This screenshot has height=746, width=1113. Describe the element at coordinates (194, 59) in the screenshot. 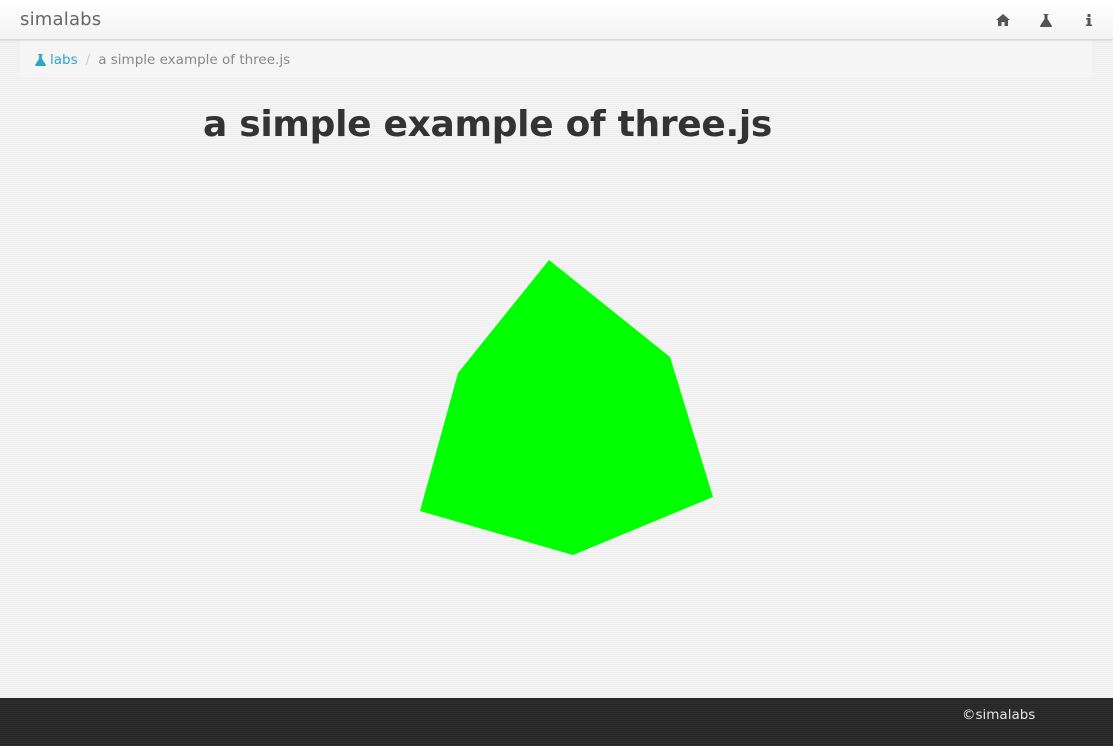

I see `breadcrumb-current: a simple example of three.js` at that location.